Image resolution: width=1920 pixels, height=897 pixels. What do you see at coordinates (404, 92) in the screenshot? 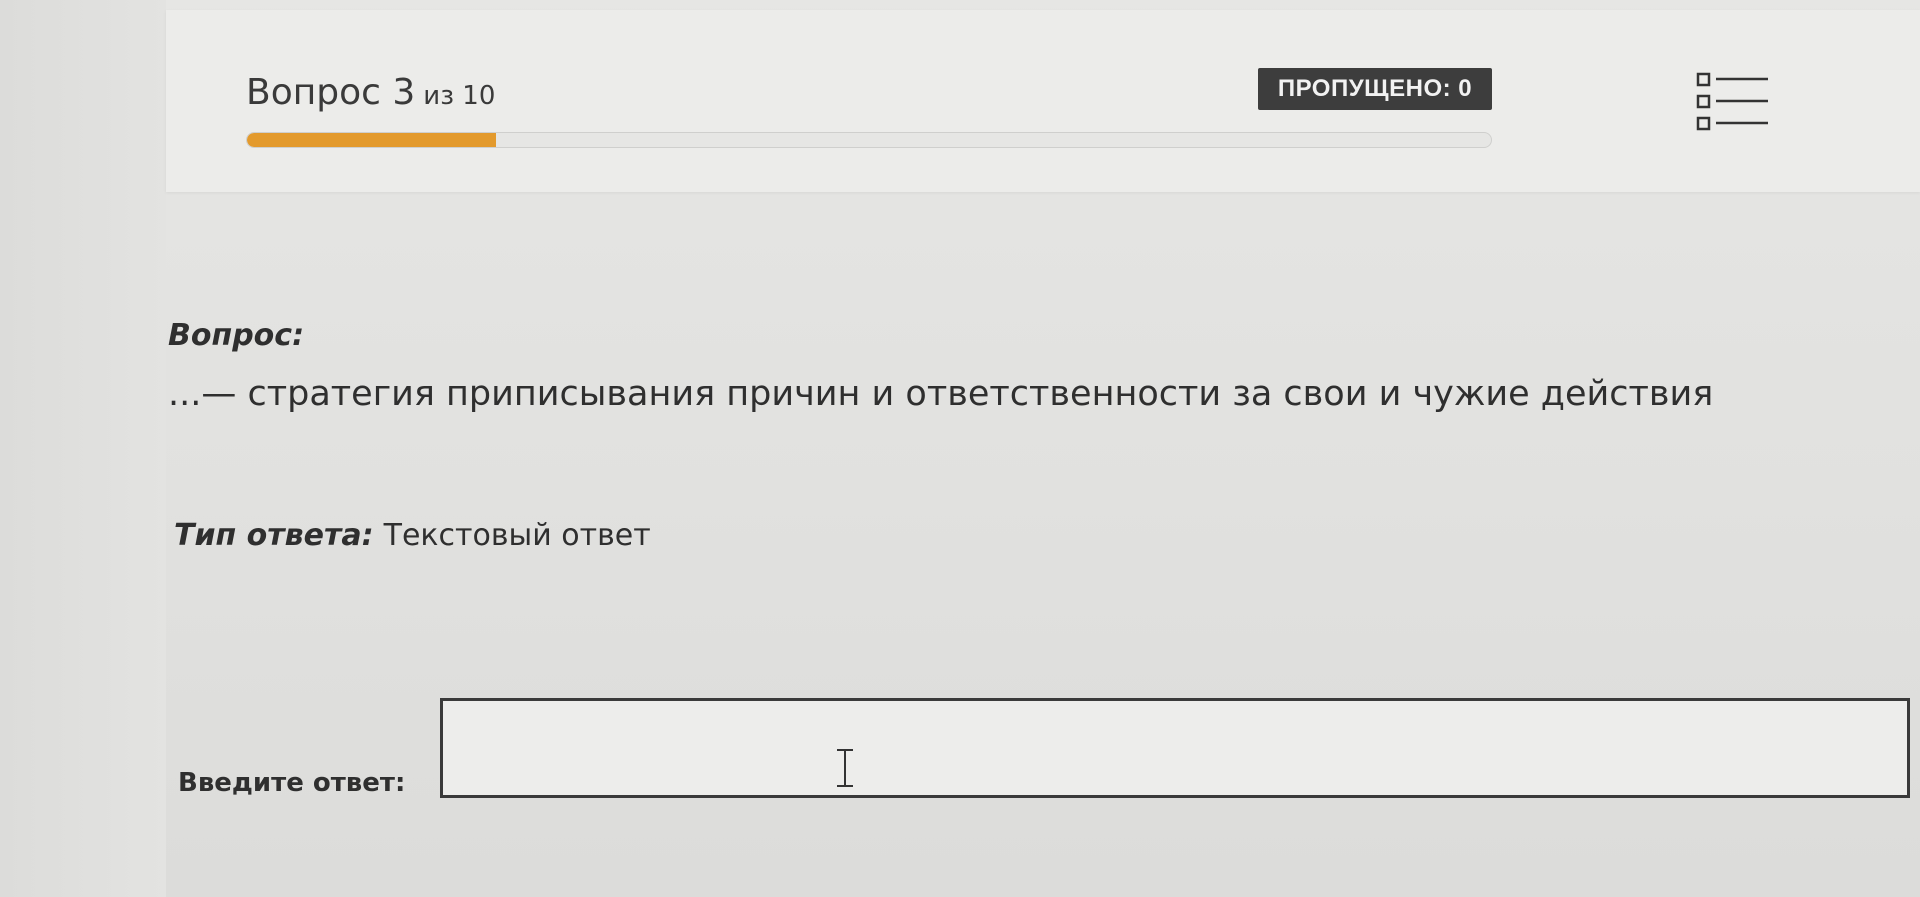
I see `question-number: 3` at bounding box center [404, 92].